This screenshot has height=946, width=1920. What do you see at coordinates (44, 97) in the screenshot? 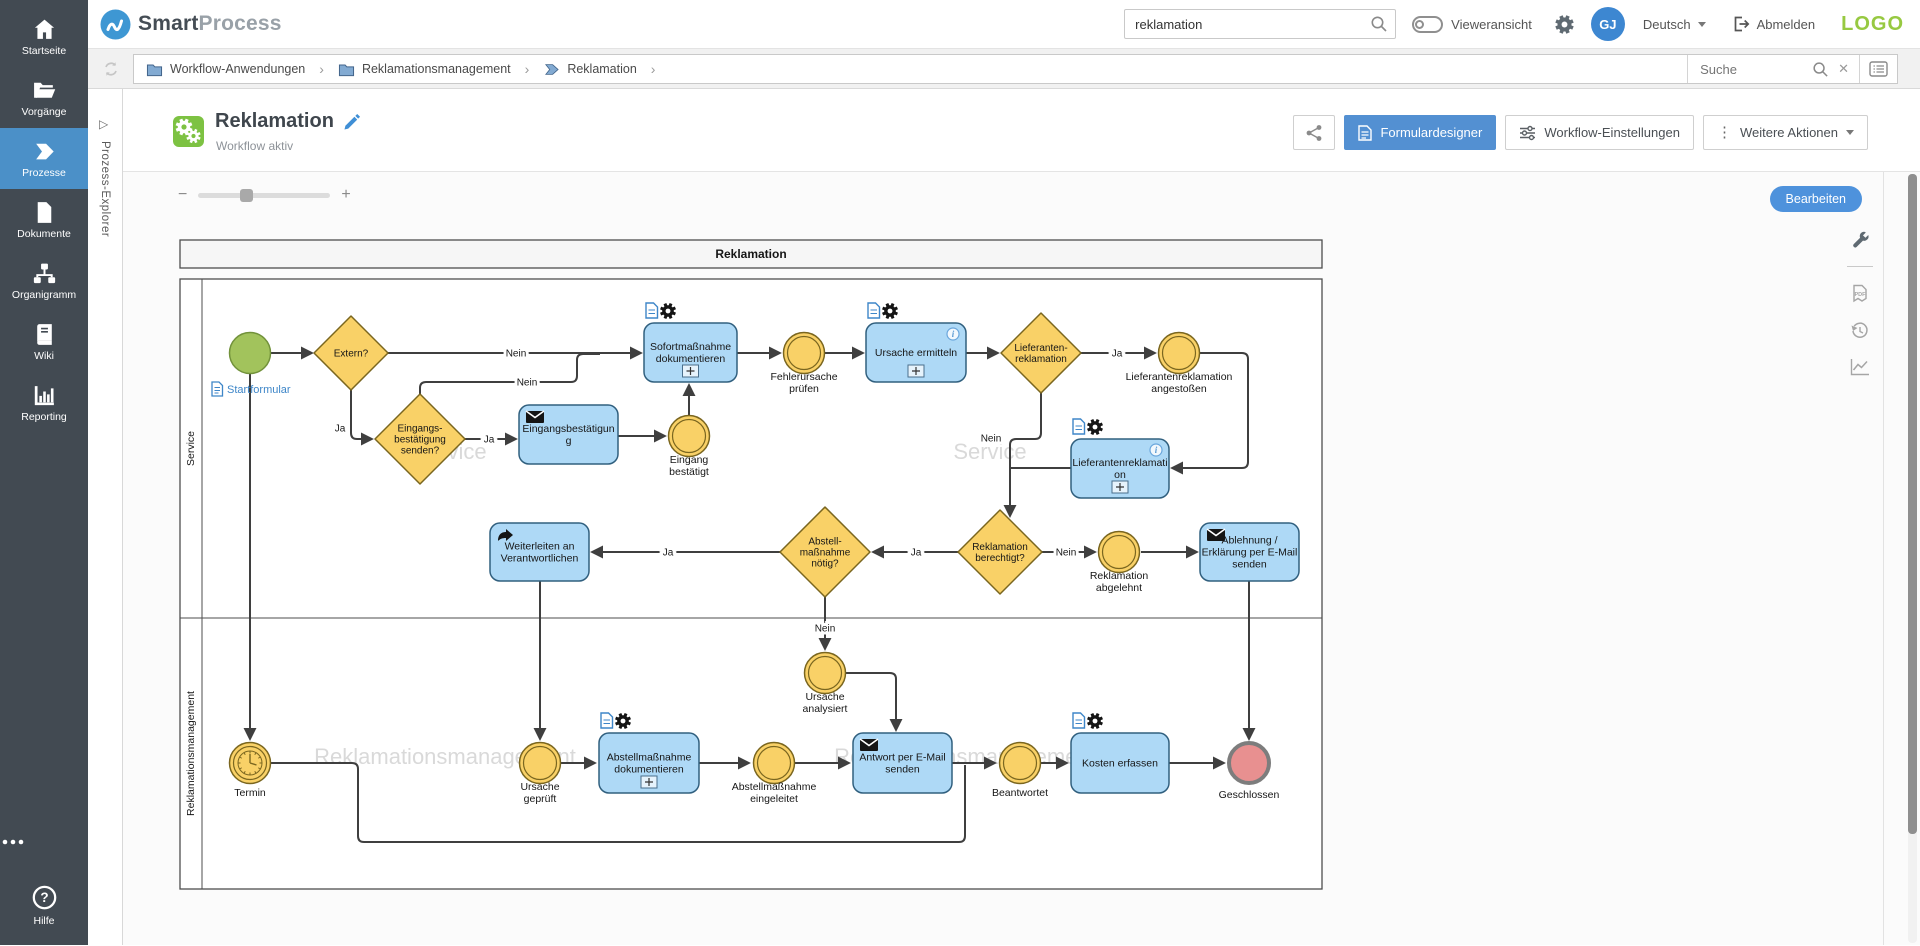
I see `sidebar-item-vorgnge: Vorgänge` at bounding box center [44, 97].